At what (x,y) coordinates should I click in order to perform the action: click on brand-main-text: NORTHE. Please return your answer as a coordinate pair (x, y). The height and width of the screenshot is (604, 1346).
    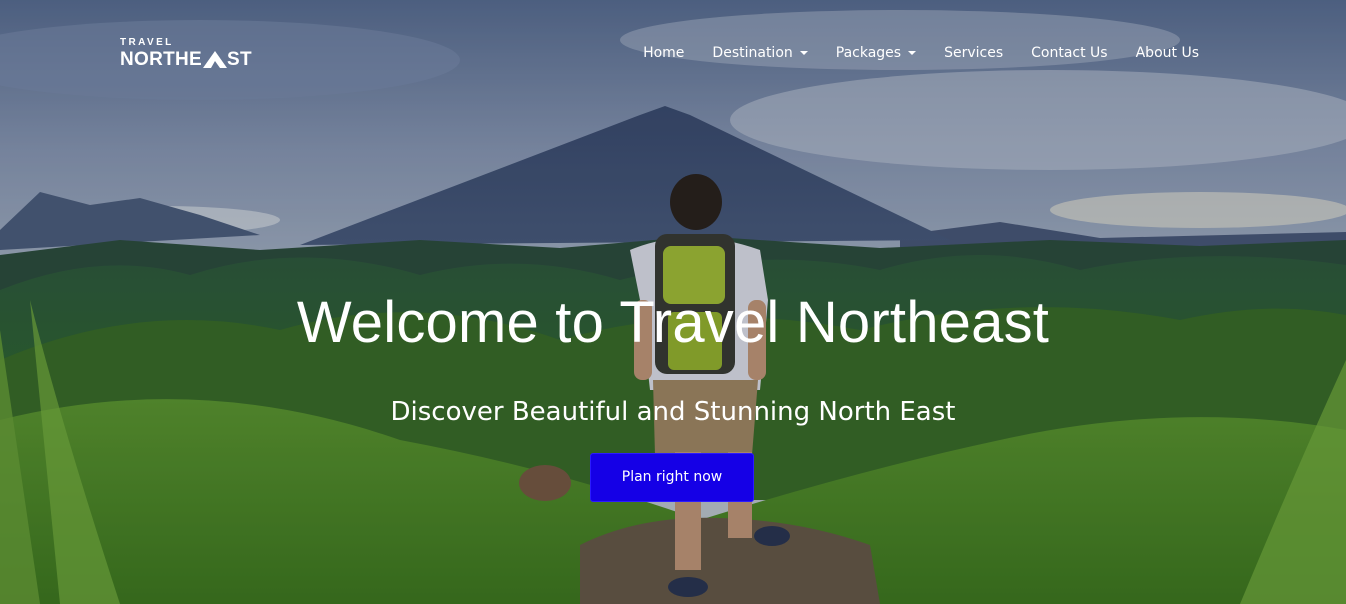
    Looking at the image, I should click on (161, 59).